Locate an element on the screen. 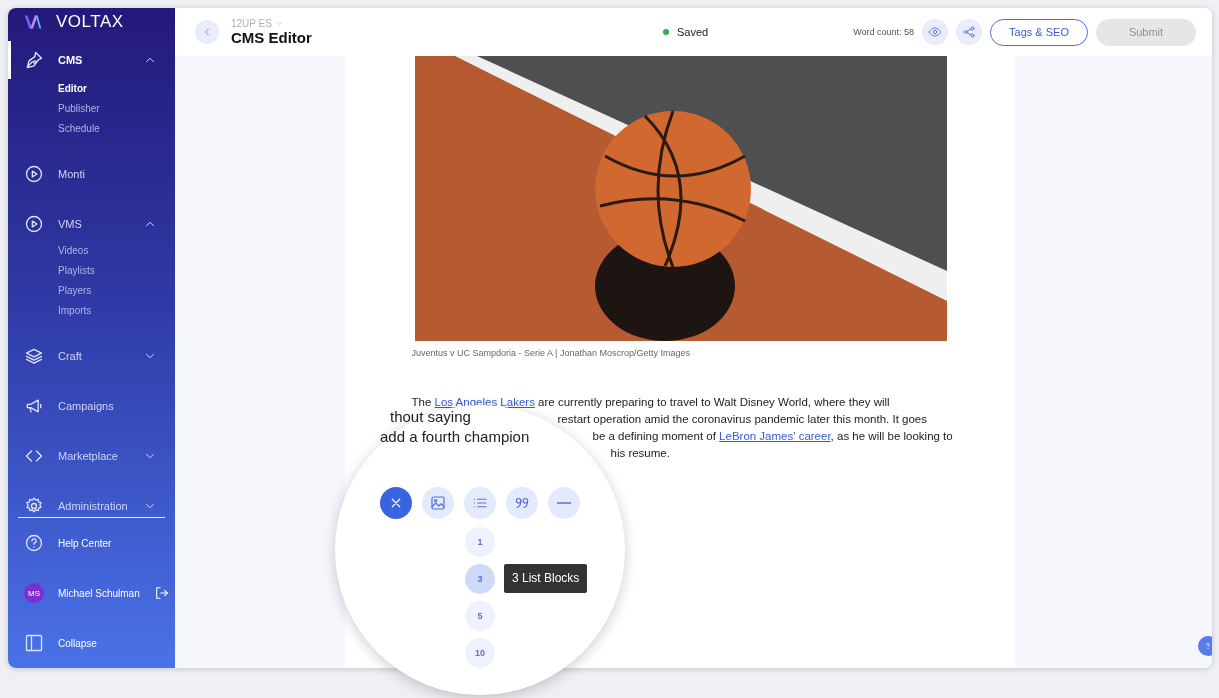 This screenshot has height=698, width=1219. count-option: 1 is located at coordinates (480, 542).